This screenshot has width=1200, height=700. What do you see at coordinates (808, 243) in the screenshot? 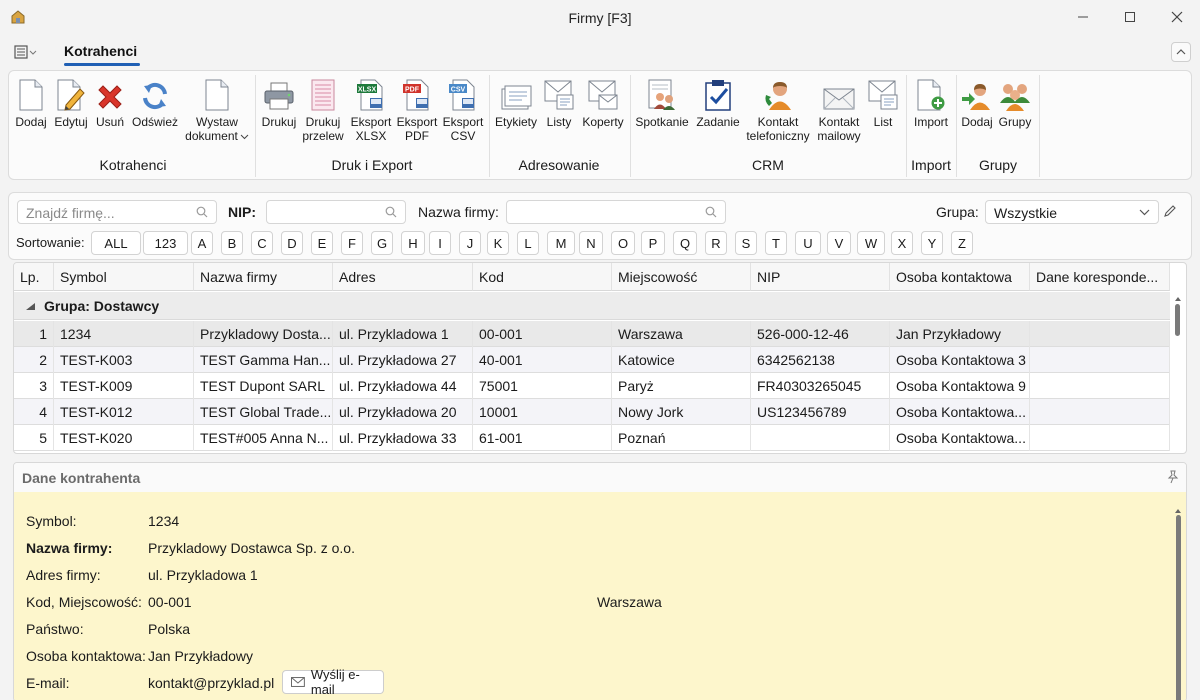
I see `sort-button-u: U` at bounding box center [808, 243].